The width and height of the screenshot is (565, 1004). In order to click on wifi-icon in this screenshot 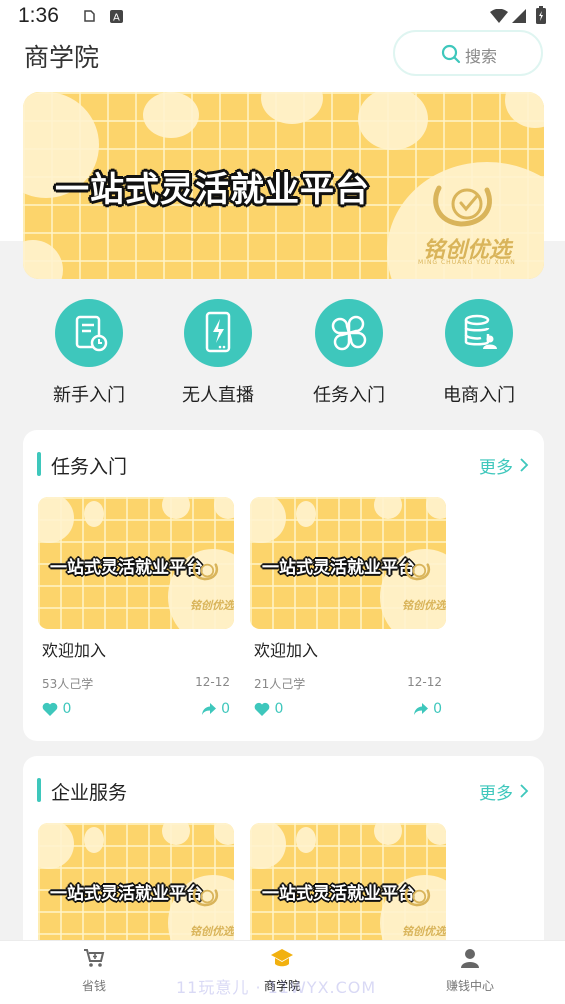, I will do `click(499, 17)`.